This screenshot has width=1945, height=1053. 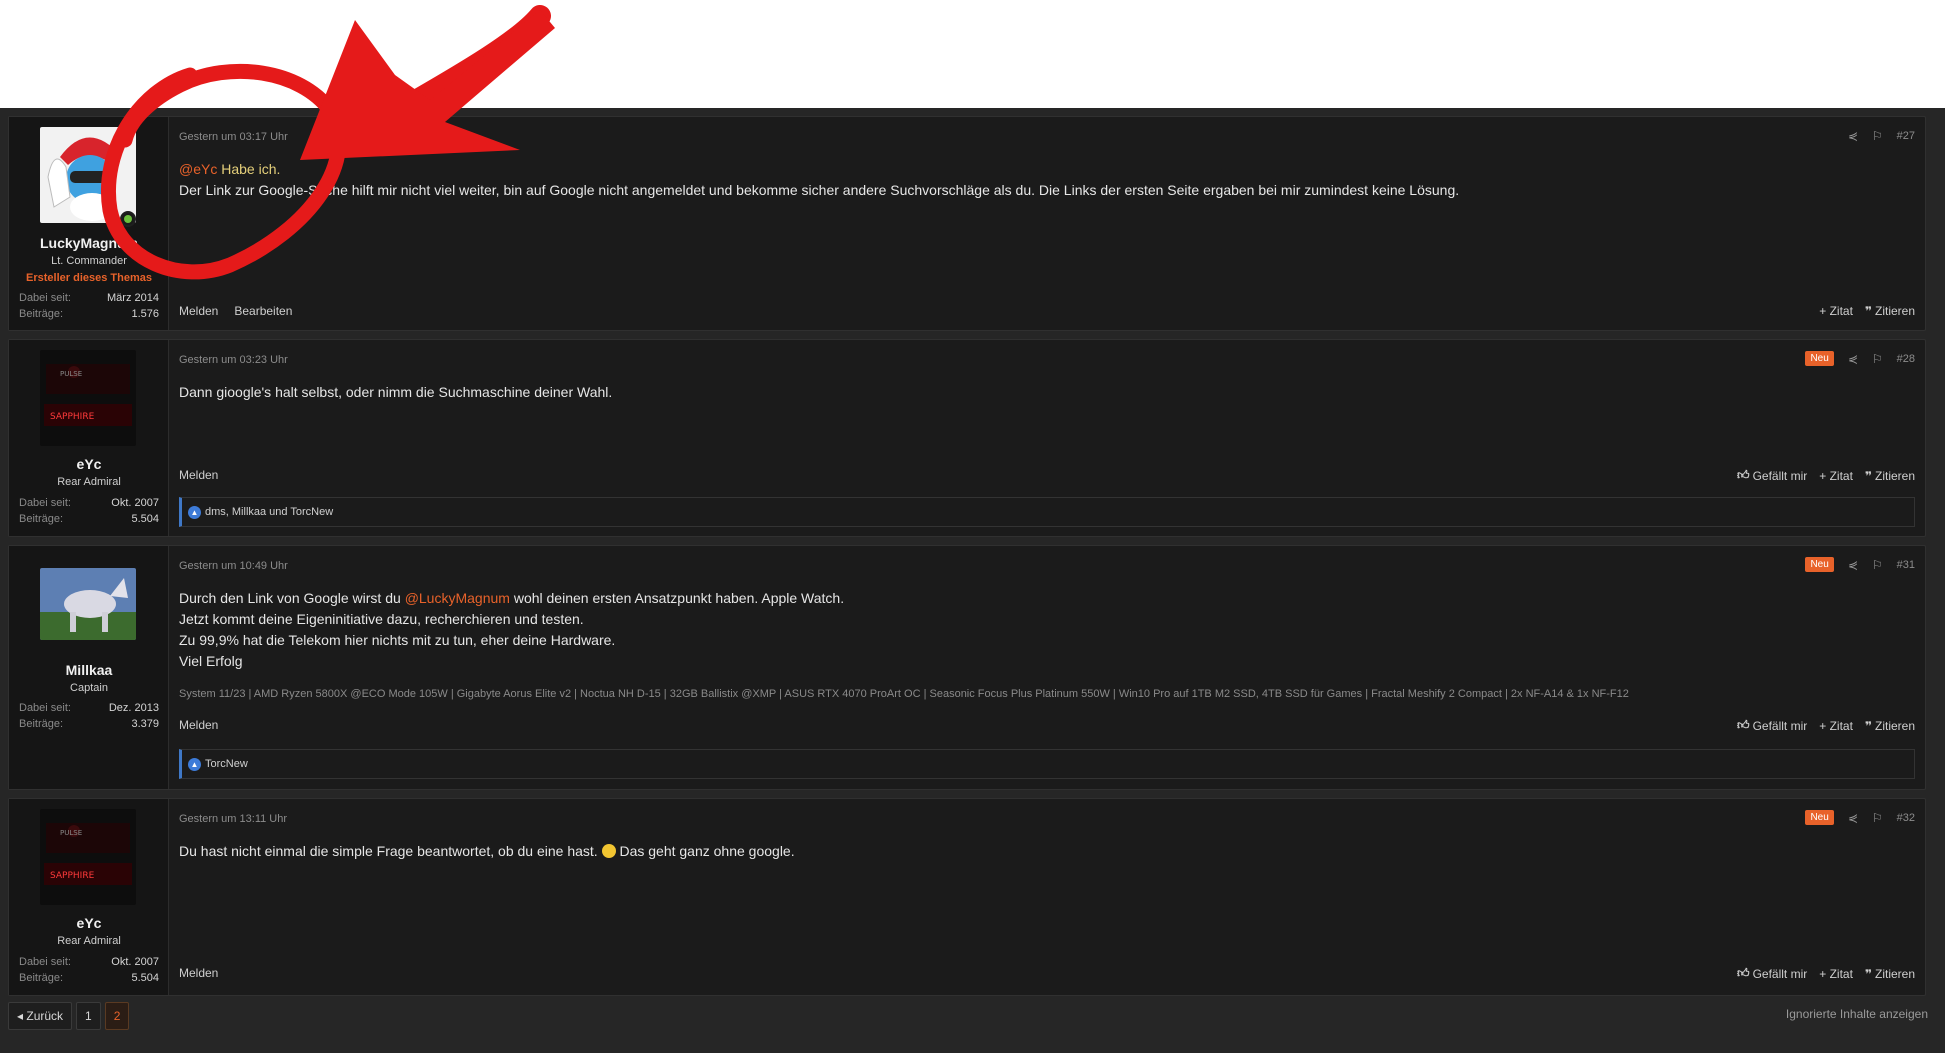 What do you see at coordinates (1857, 1014) in the screenshot?
I see `show-ignored-link: Ignorierte Inhalte anzeigen` at bounding box center [1857, 1014].